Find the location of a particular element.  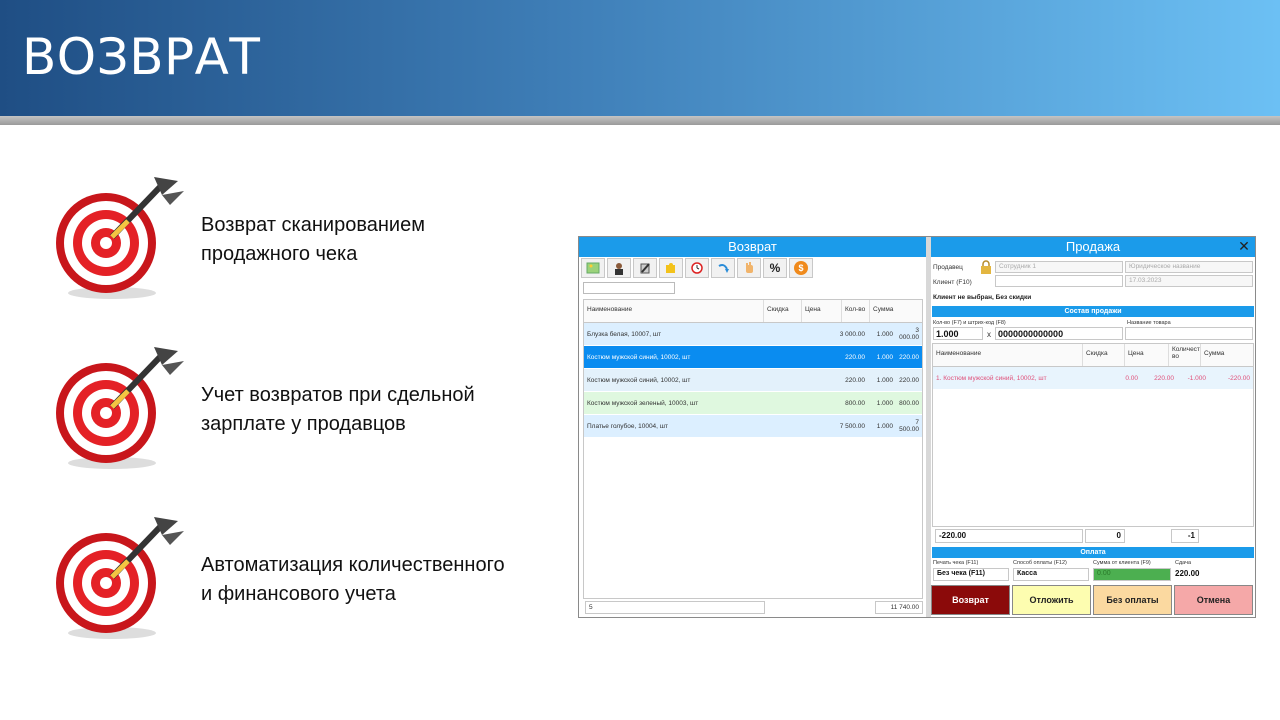

cancel-button: Отмена is located at coordinates (1213, 600).